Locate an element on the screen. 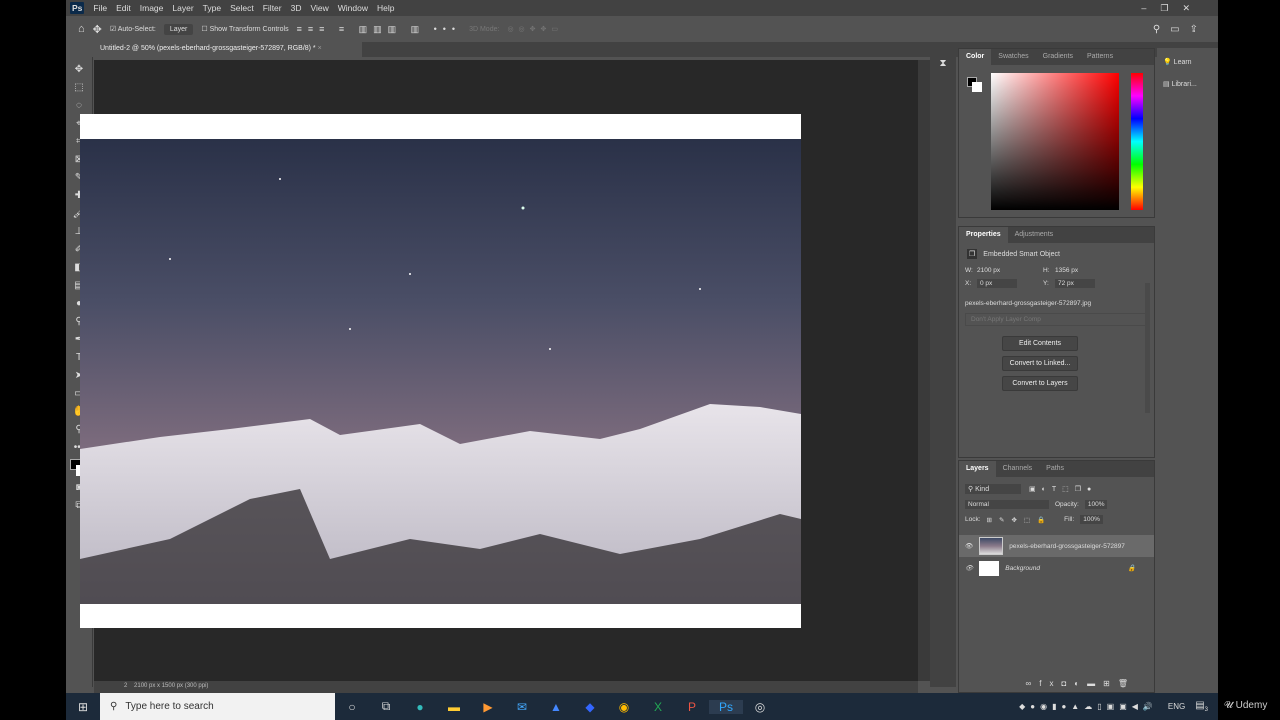  y-field: 72 px is located at coordinates (1075, 283).